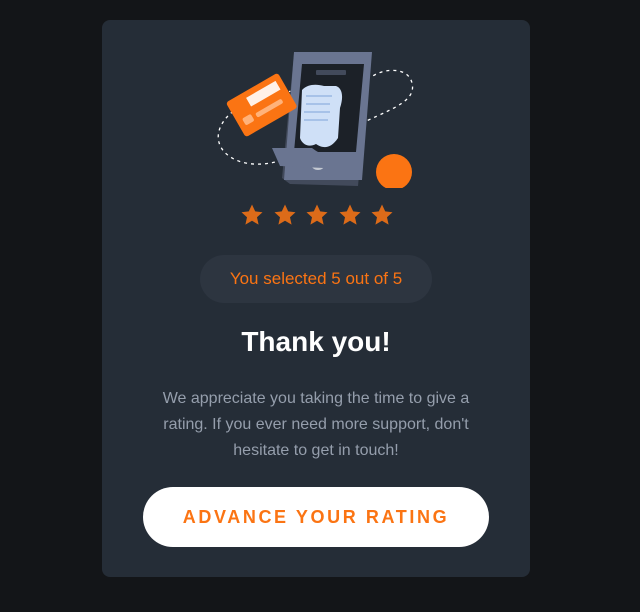 The image size is (640, 612). What do you see at coordinates (316, 341) in the screenshot?
I see `page-title: Thank you!` at bounding box center [316, 341].